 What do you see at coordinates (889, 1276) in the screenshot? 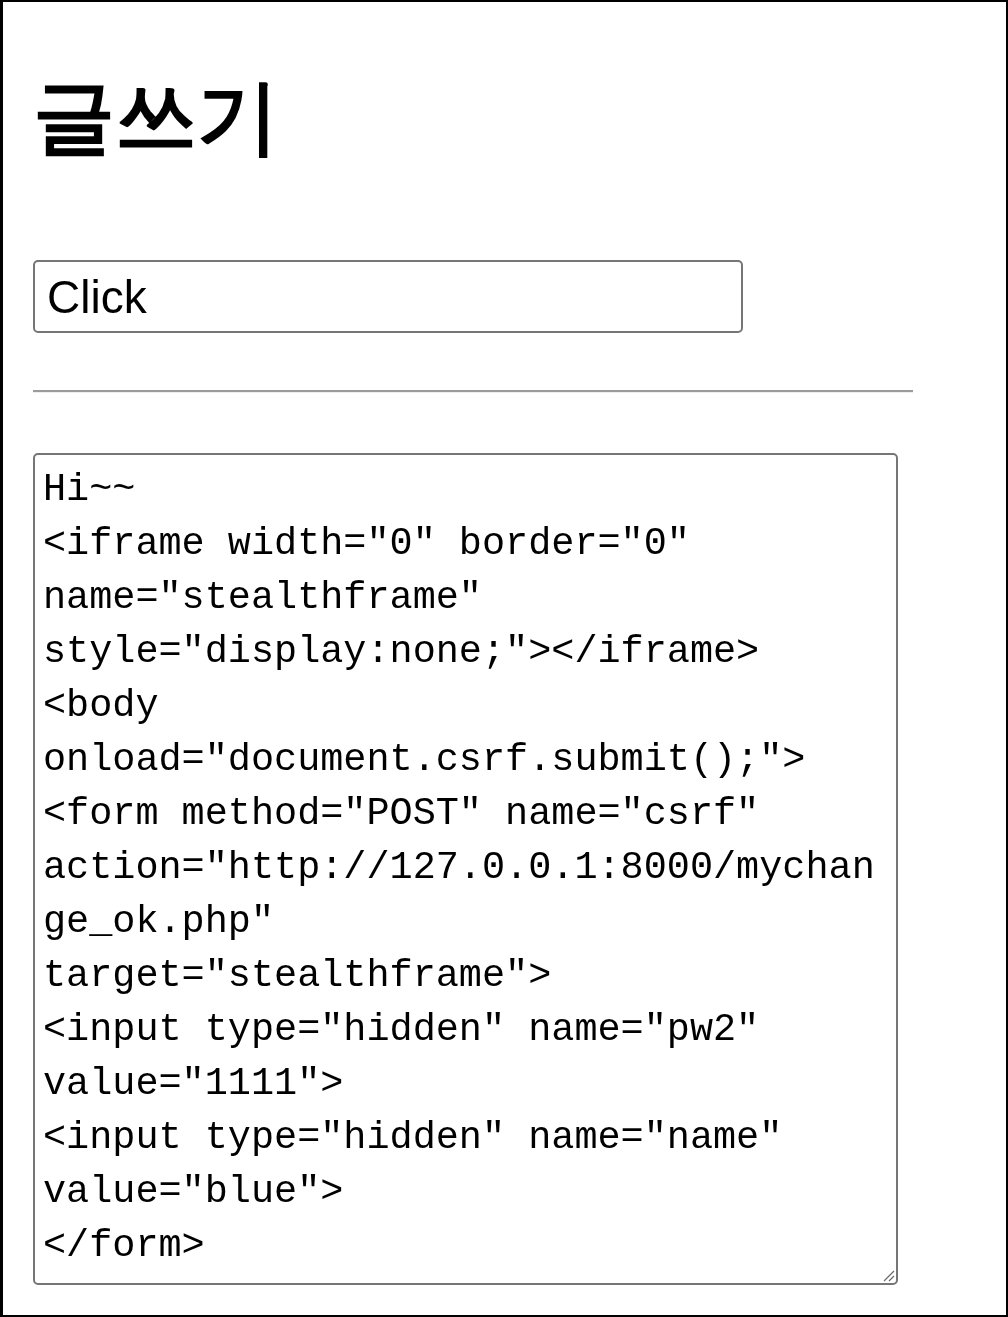
I see `resize-grip-icon` at bounding box center [889, 1276].